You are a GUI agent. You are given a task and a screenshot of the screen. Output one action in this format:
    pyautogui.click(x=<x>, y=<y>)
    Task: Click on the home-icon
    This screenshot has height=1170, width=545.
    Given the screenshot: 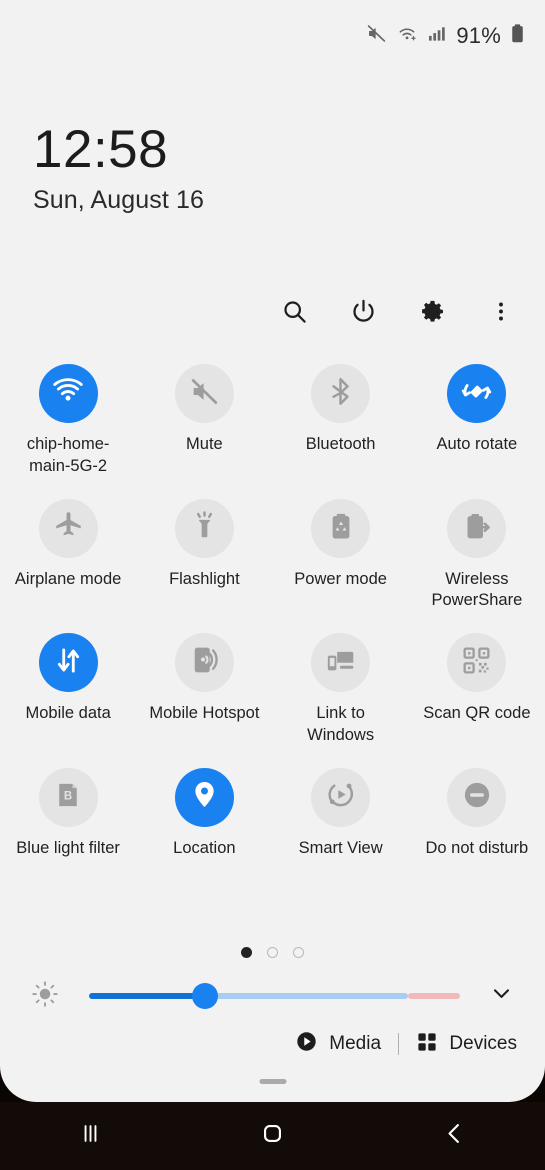 What is the action you would take?
    pyautogui.click(x=272, y=1136)
    